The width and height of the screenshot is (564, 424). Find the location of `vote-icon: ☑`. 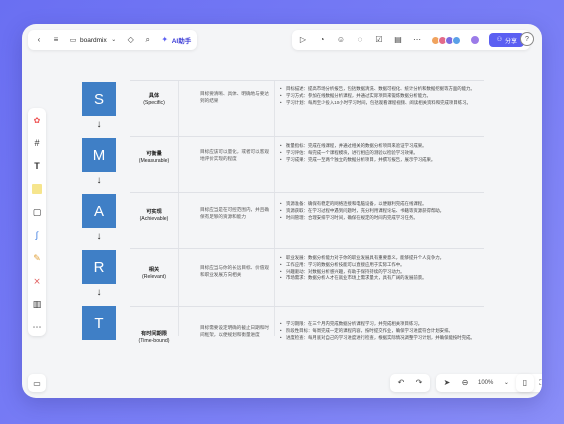

vote-icon: ☑ is located at coordinates (379, 40).